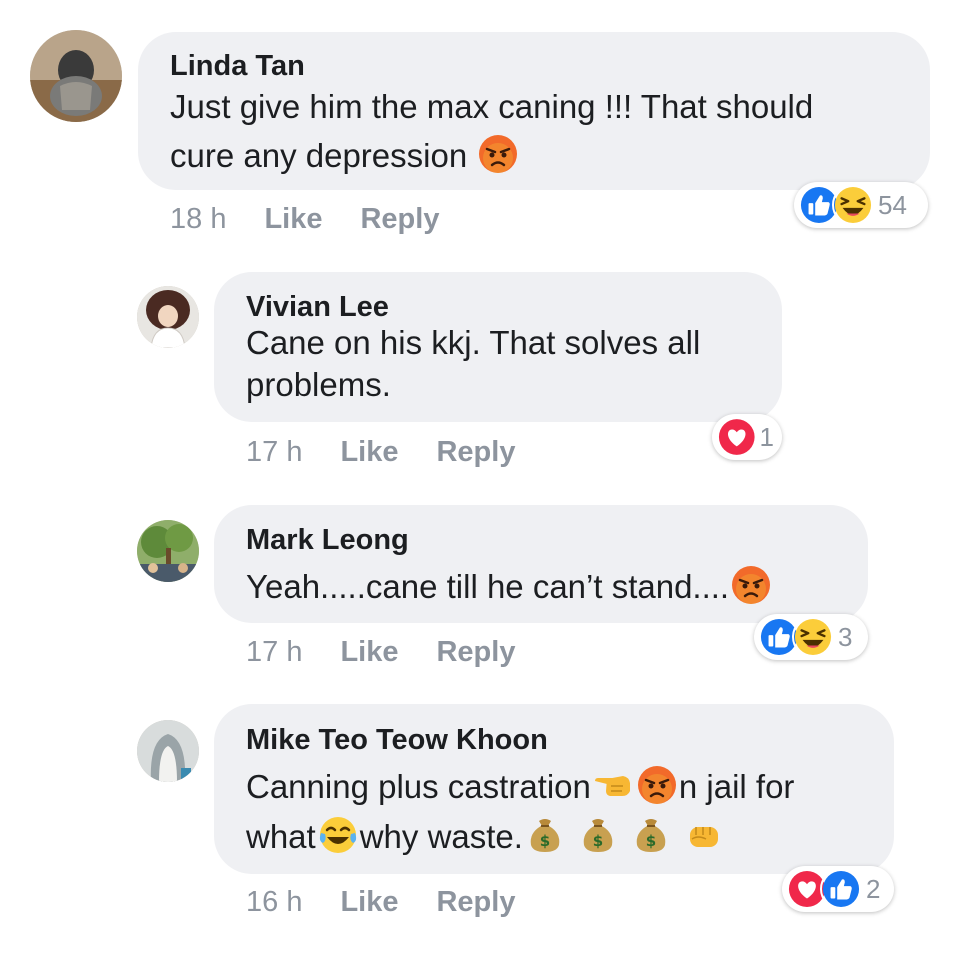 This screenshot has height=960, width=960. Describe the element at coordinates (766, 436) in the screenshot. I see `reaction-count: 1` at that location.